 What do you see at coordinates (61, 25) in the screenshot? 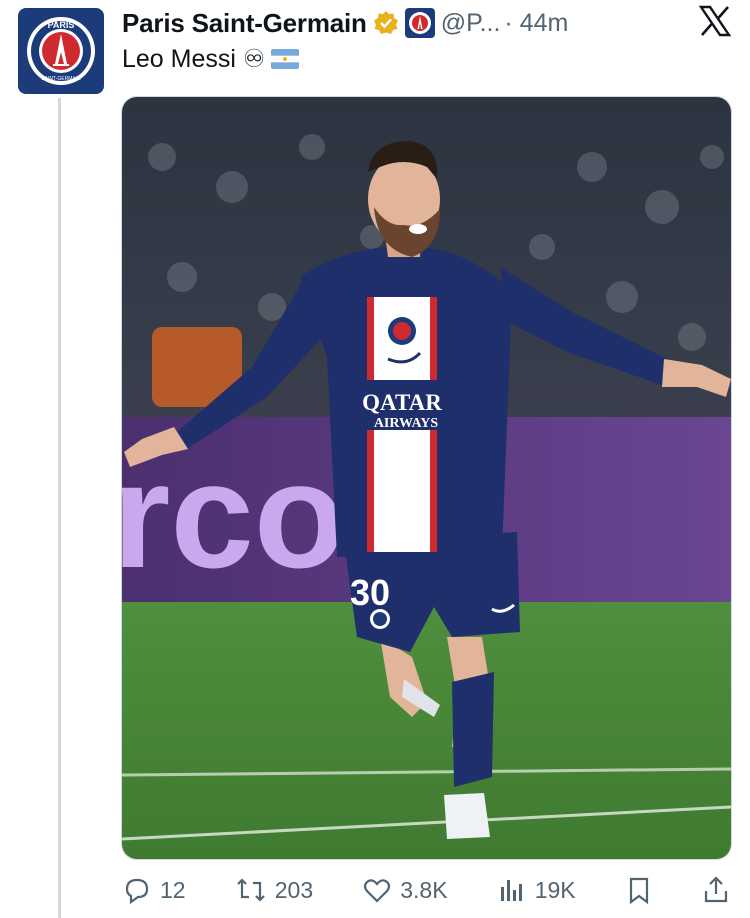
I see `logo-text: PARIS` at bounding box center [61, 25].